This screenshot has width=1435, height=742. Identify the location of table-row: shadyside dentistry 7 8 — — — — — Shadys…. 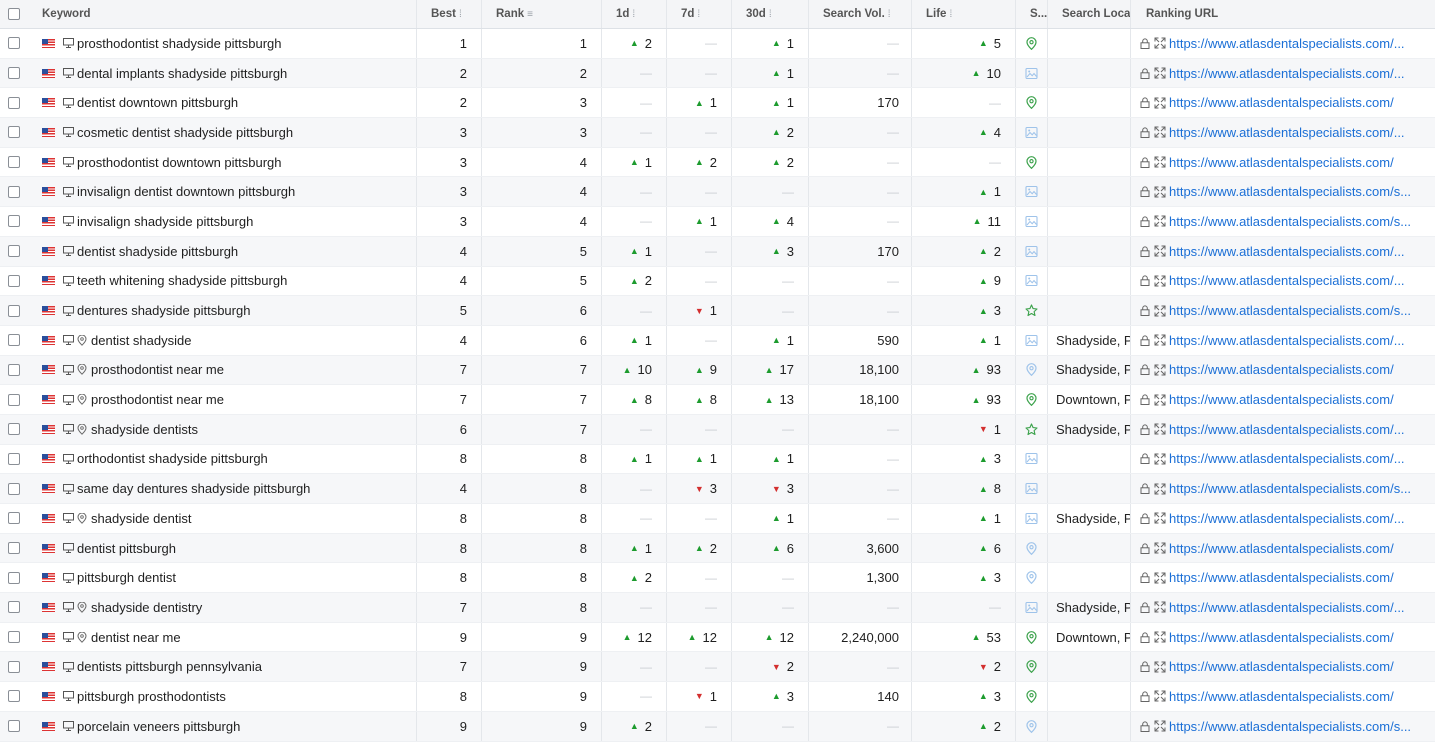
(717, 608).